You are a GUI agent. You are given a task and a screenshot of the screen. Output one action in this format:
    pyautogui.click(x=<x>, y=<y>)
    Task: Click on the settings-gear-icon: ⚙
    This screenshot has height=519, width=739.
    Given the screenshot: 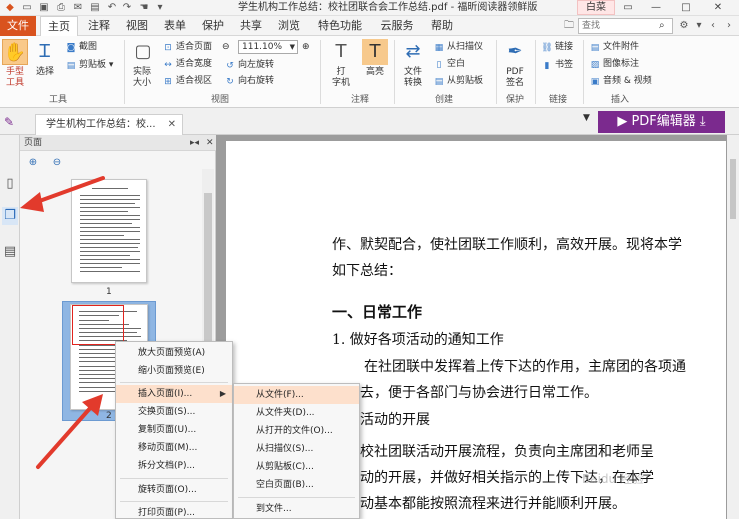 What is the action you would take?
    pyautogui.click(x=684, y=26)
    